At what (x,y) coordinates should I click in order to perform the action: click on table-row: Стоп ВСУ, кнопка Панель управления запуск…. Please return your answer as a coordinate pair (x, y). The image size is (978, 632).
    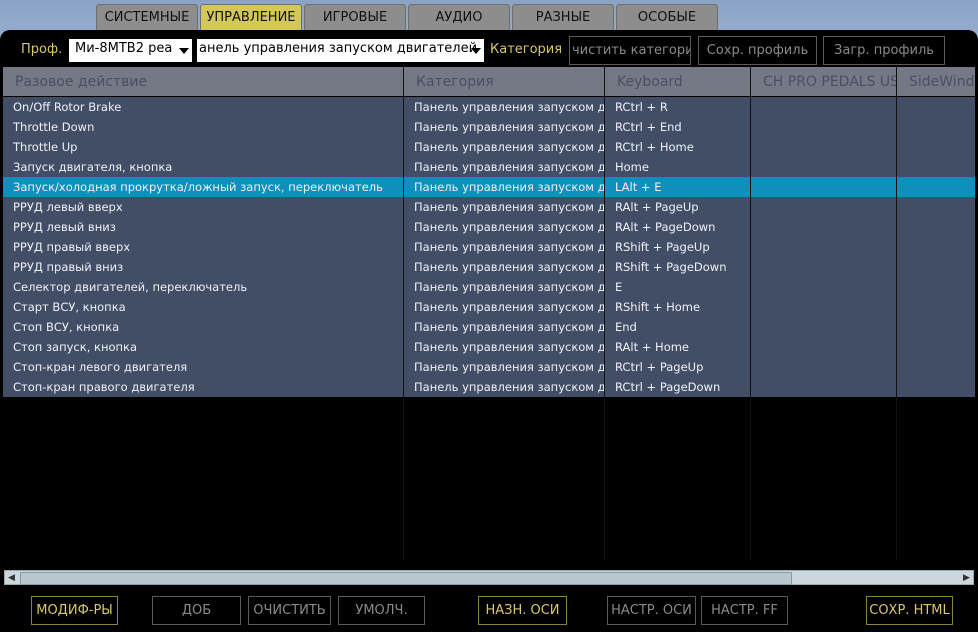
    Looking at the image, I should click on (489, 327).